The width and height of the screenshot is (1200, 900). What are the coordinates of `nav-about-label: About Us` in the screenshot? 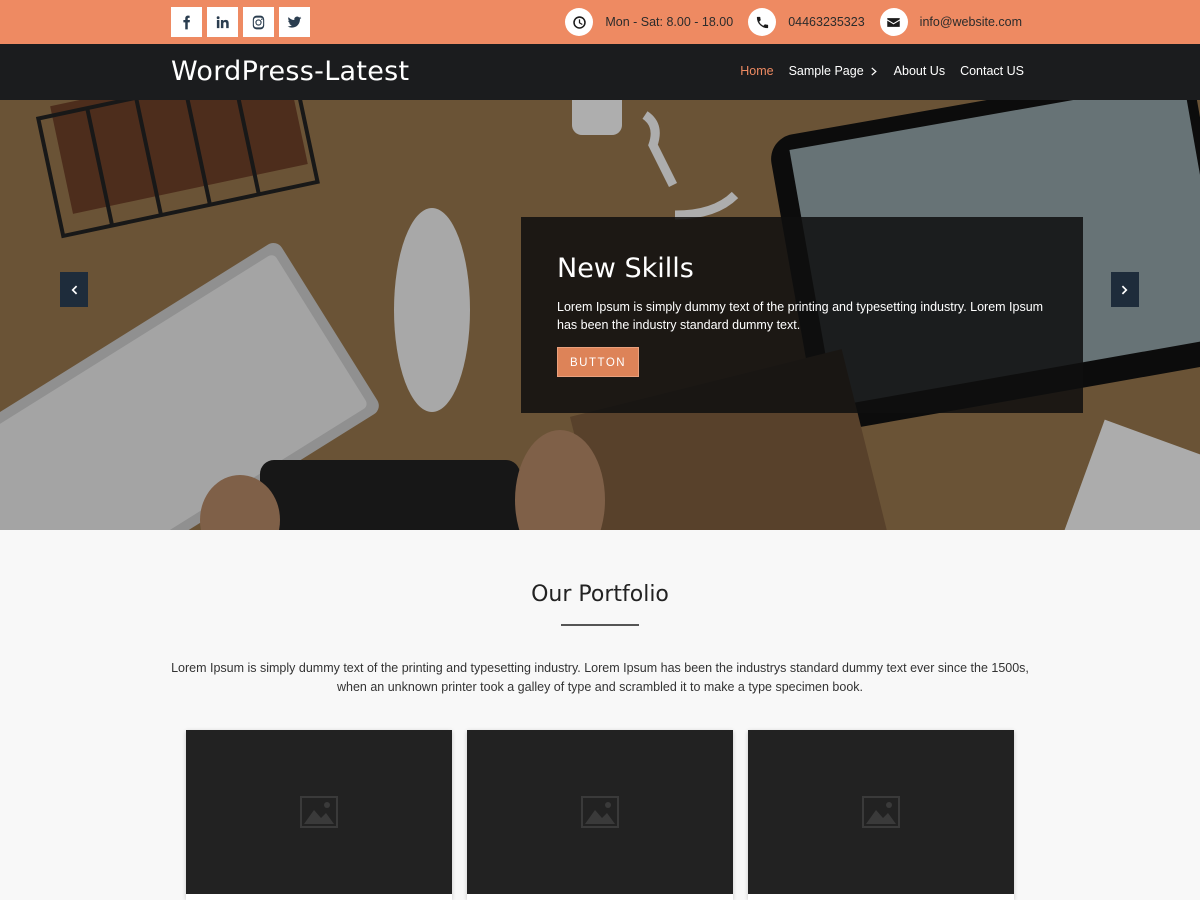 It's located at (919, 71).